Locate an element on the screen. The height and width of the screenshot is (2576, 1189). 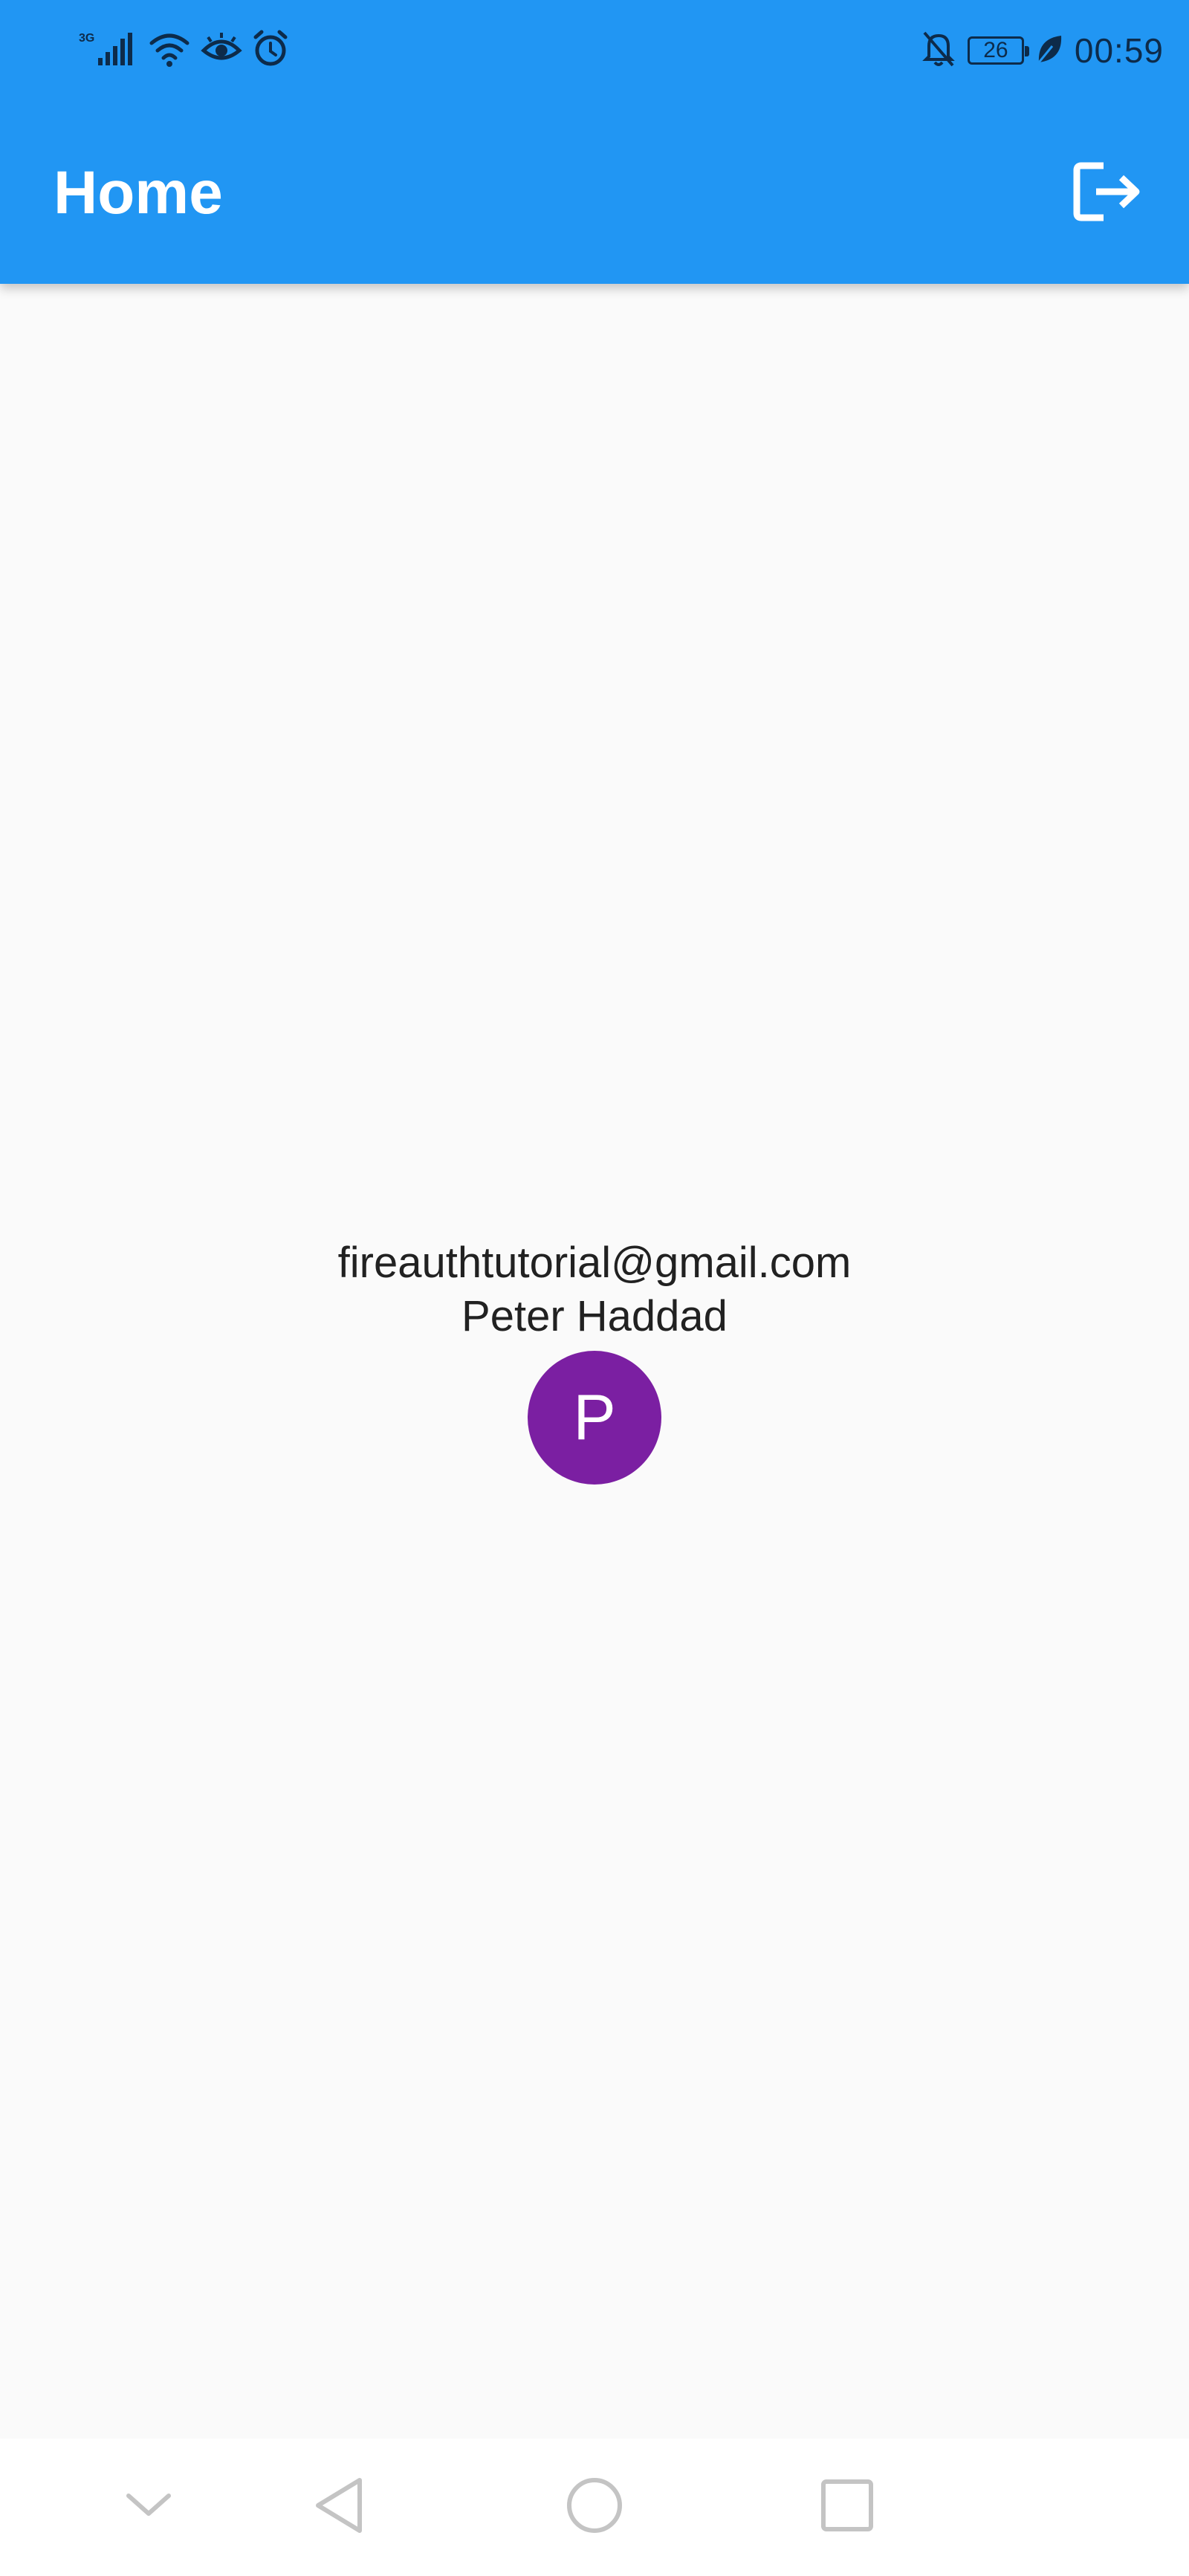
hide-keyboard-icon is located at coordinates (149, 2507).